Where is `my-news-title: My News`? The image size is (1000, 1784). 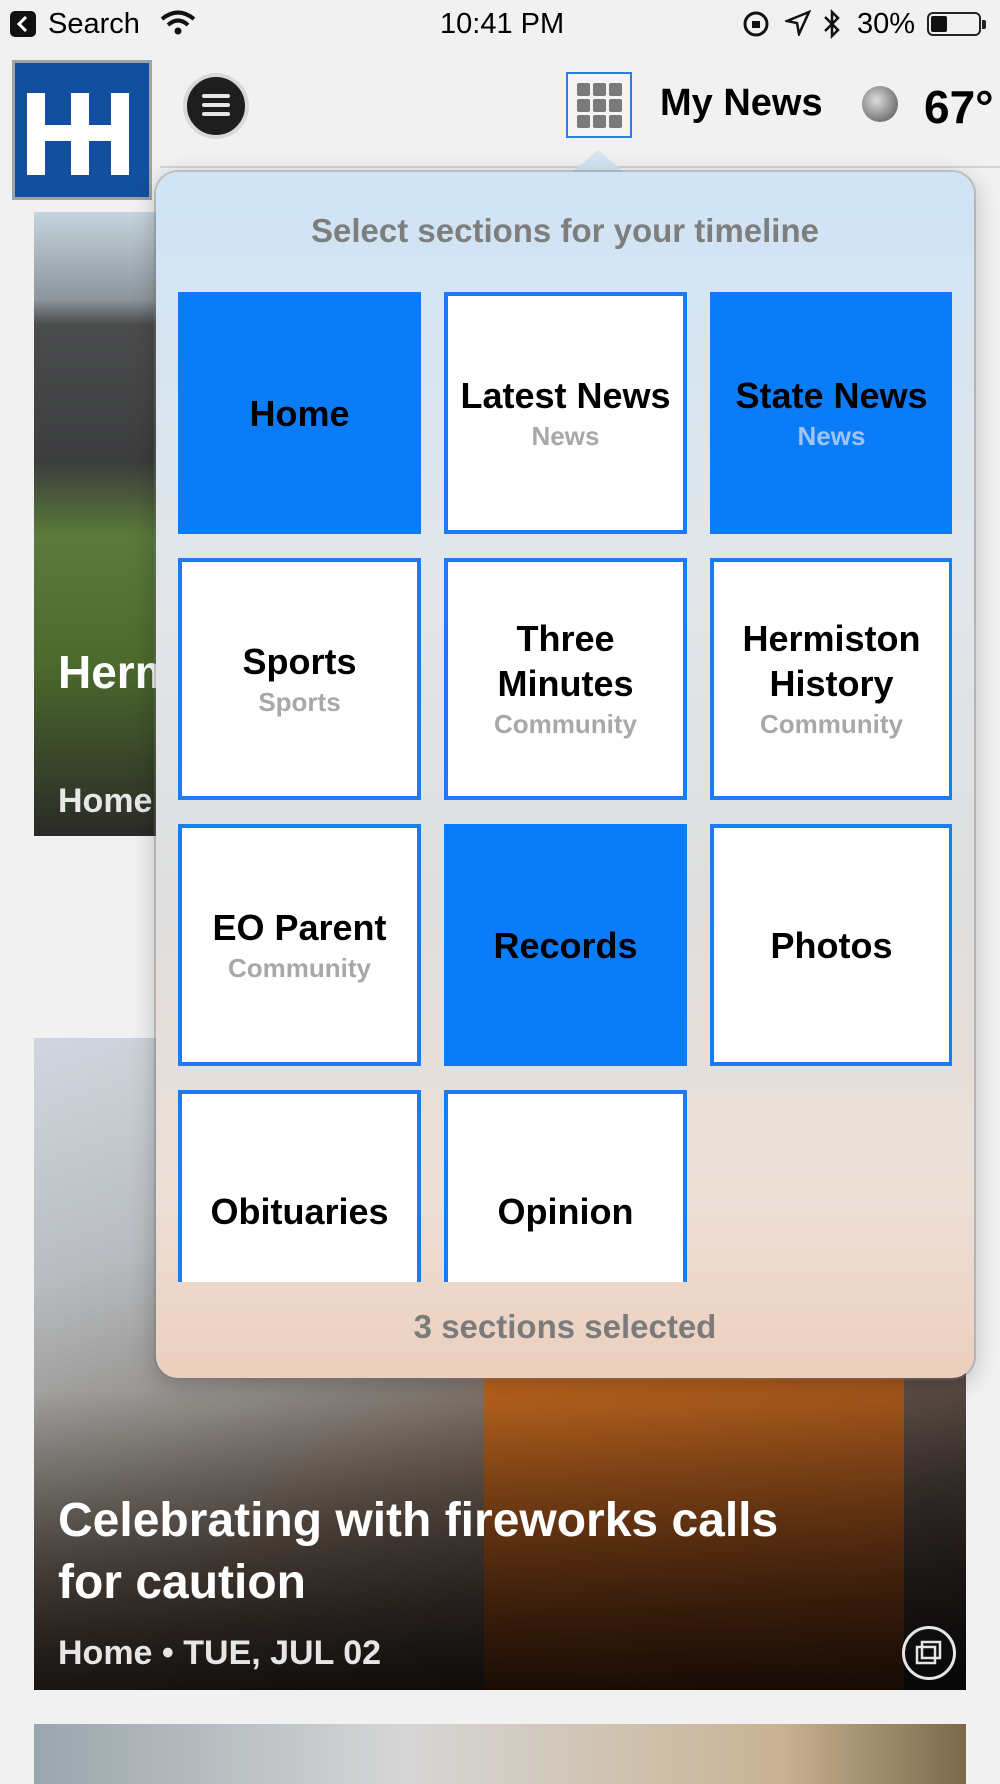 my-news-title: My News is located at coordinates (741, 103).